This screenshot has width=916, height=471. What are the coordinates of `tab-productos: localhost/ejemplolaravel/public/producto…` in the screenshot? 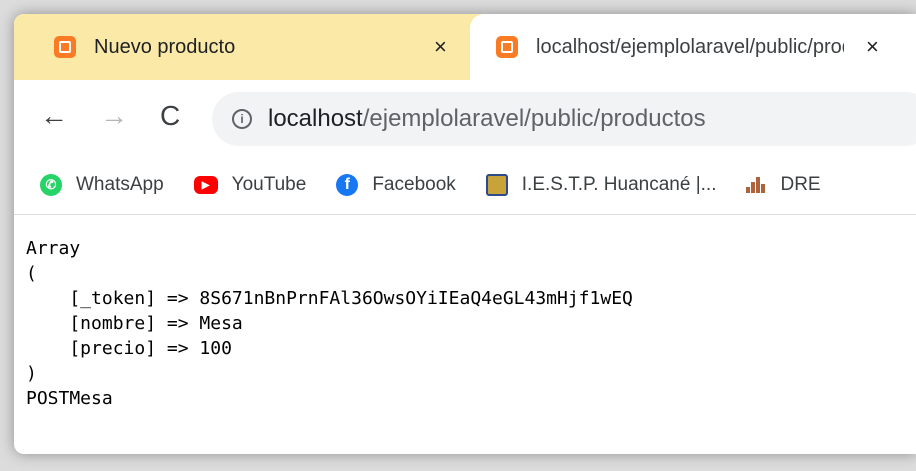 It's located at (693, 47).